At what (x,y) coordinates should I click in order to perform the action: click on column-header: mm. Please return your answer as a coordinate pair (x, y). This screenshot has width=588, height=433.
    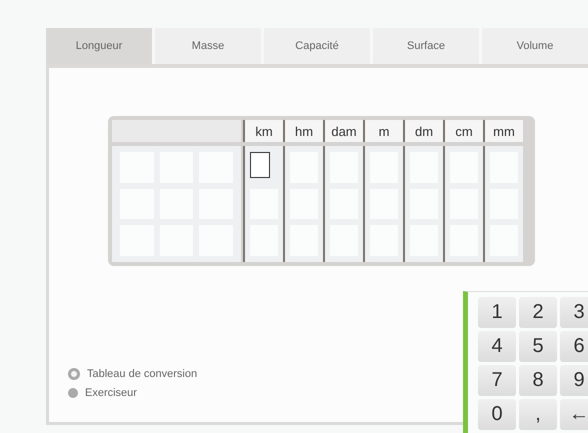
    Looking at the image, I should click on (503, 131).